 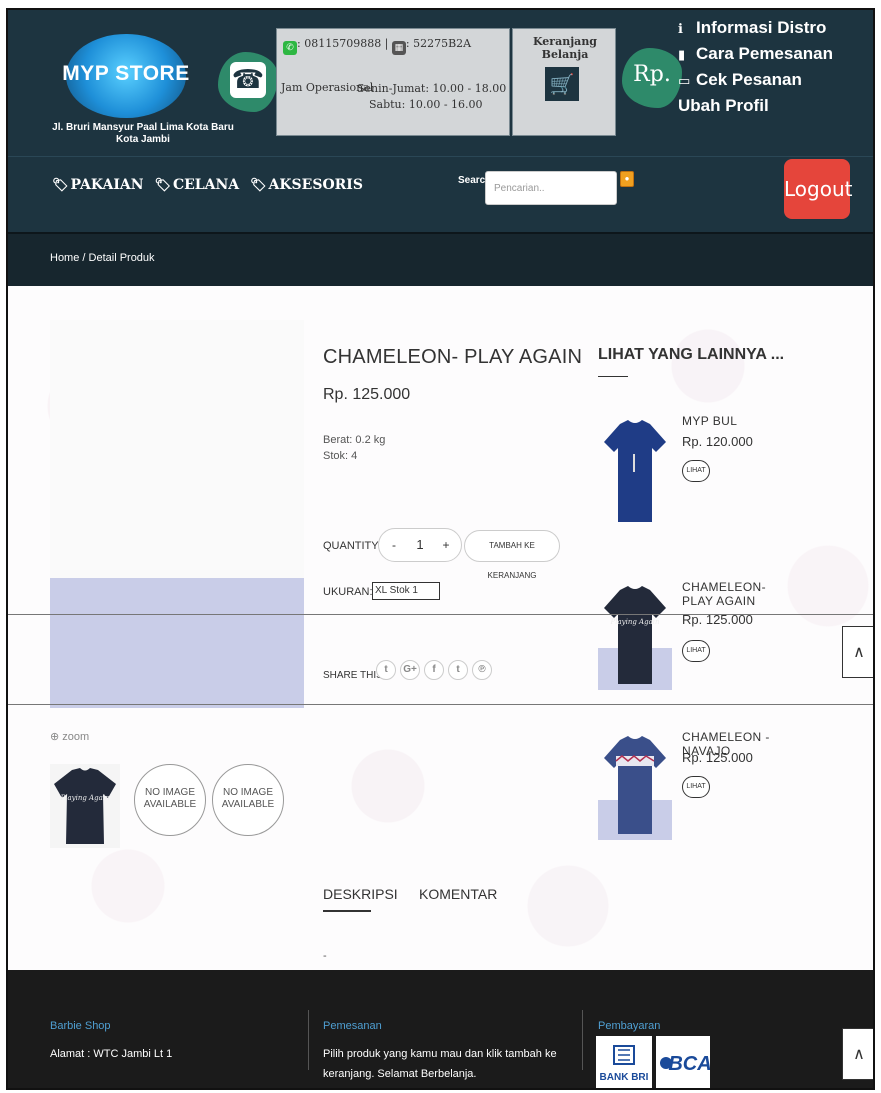 I want to click on related-item: CHAMELEON - NAVAJO Rp. 125.000 LIHAT, so click(x=698, y=785).